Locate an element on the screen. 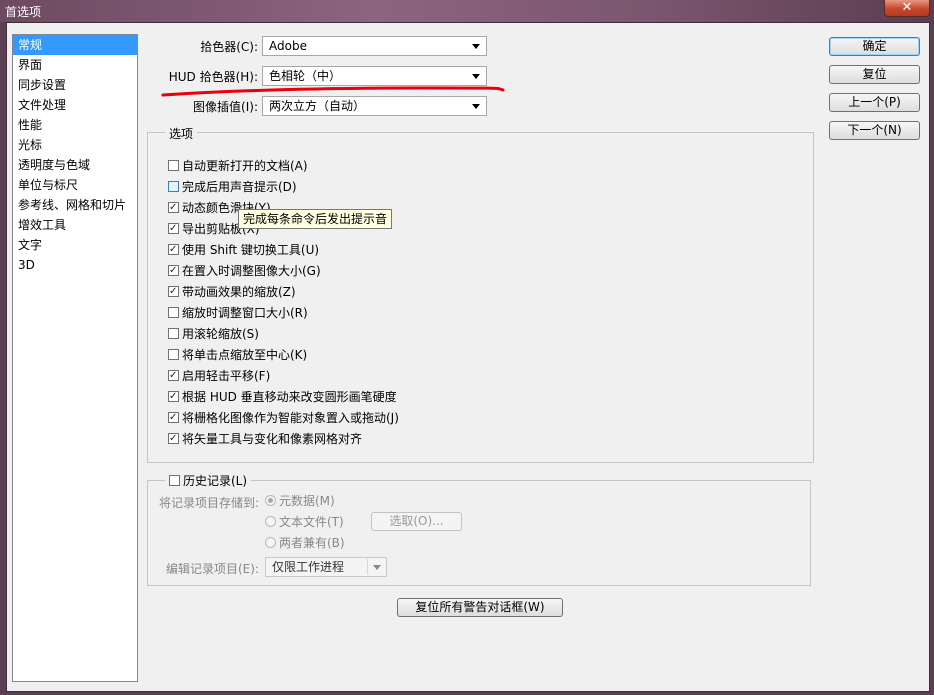 The image size is (934, 695). nav-item: 同步设置 is located at coordinates (75, 85).